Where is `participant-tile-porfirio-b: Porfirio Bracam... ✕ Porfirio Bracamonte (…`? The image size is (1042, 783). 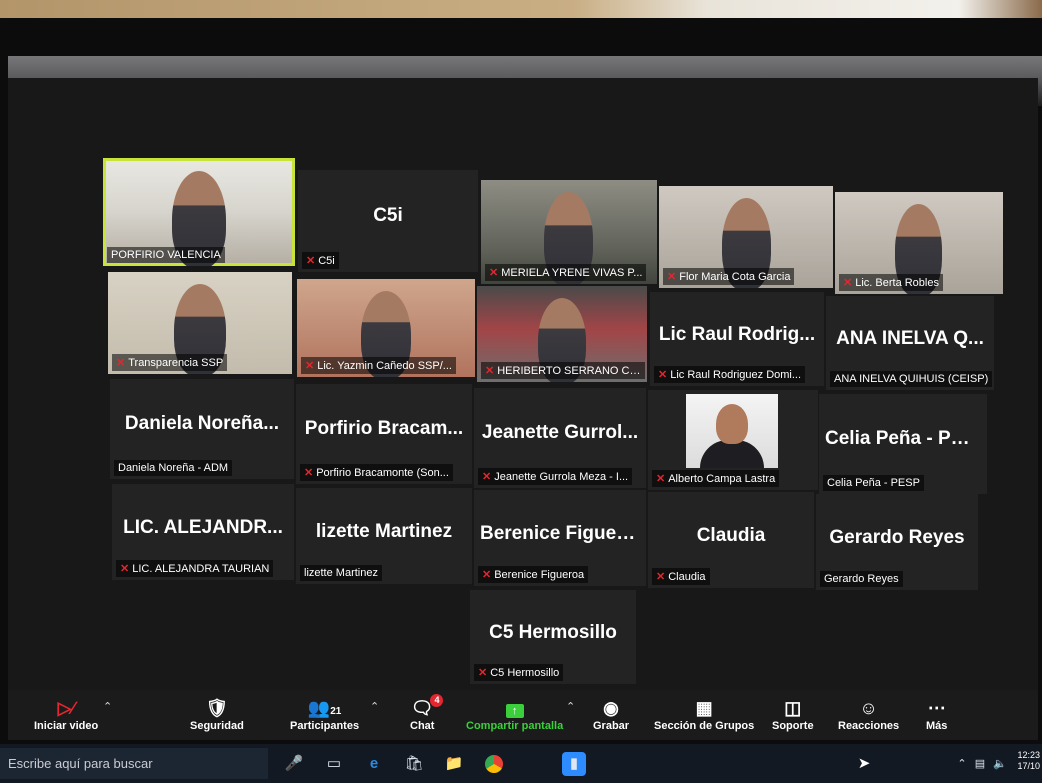 participant-tile-porfirio-b: Porfirio Bracam... ✕ Porfirio Bracamonte (… is located at coordinates (384, 434).